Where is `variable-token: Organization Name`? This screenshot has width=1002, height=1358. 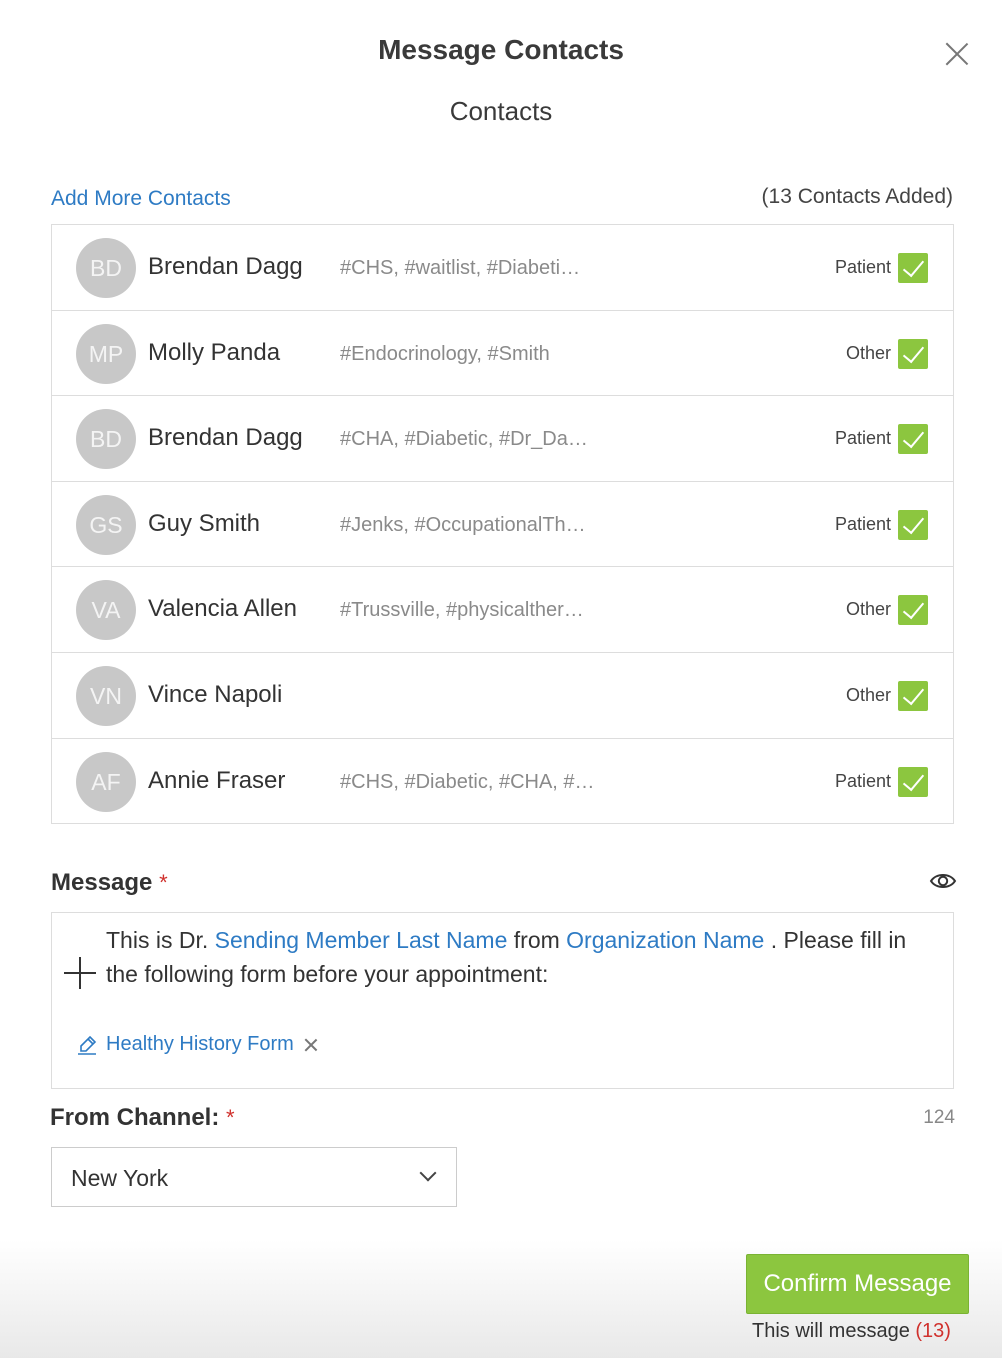 variable-token: Organization Name is located at coordinates (665, 940).